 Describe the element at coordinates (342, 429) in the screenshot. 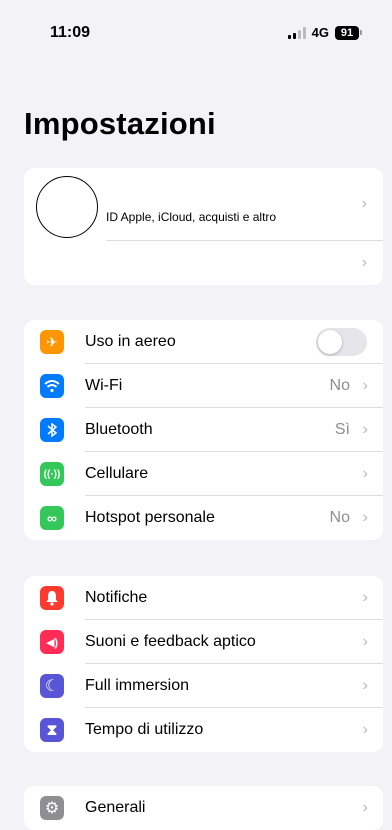

I see `row-value: Sì` at that location.